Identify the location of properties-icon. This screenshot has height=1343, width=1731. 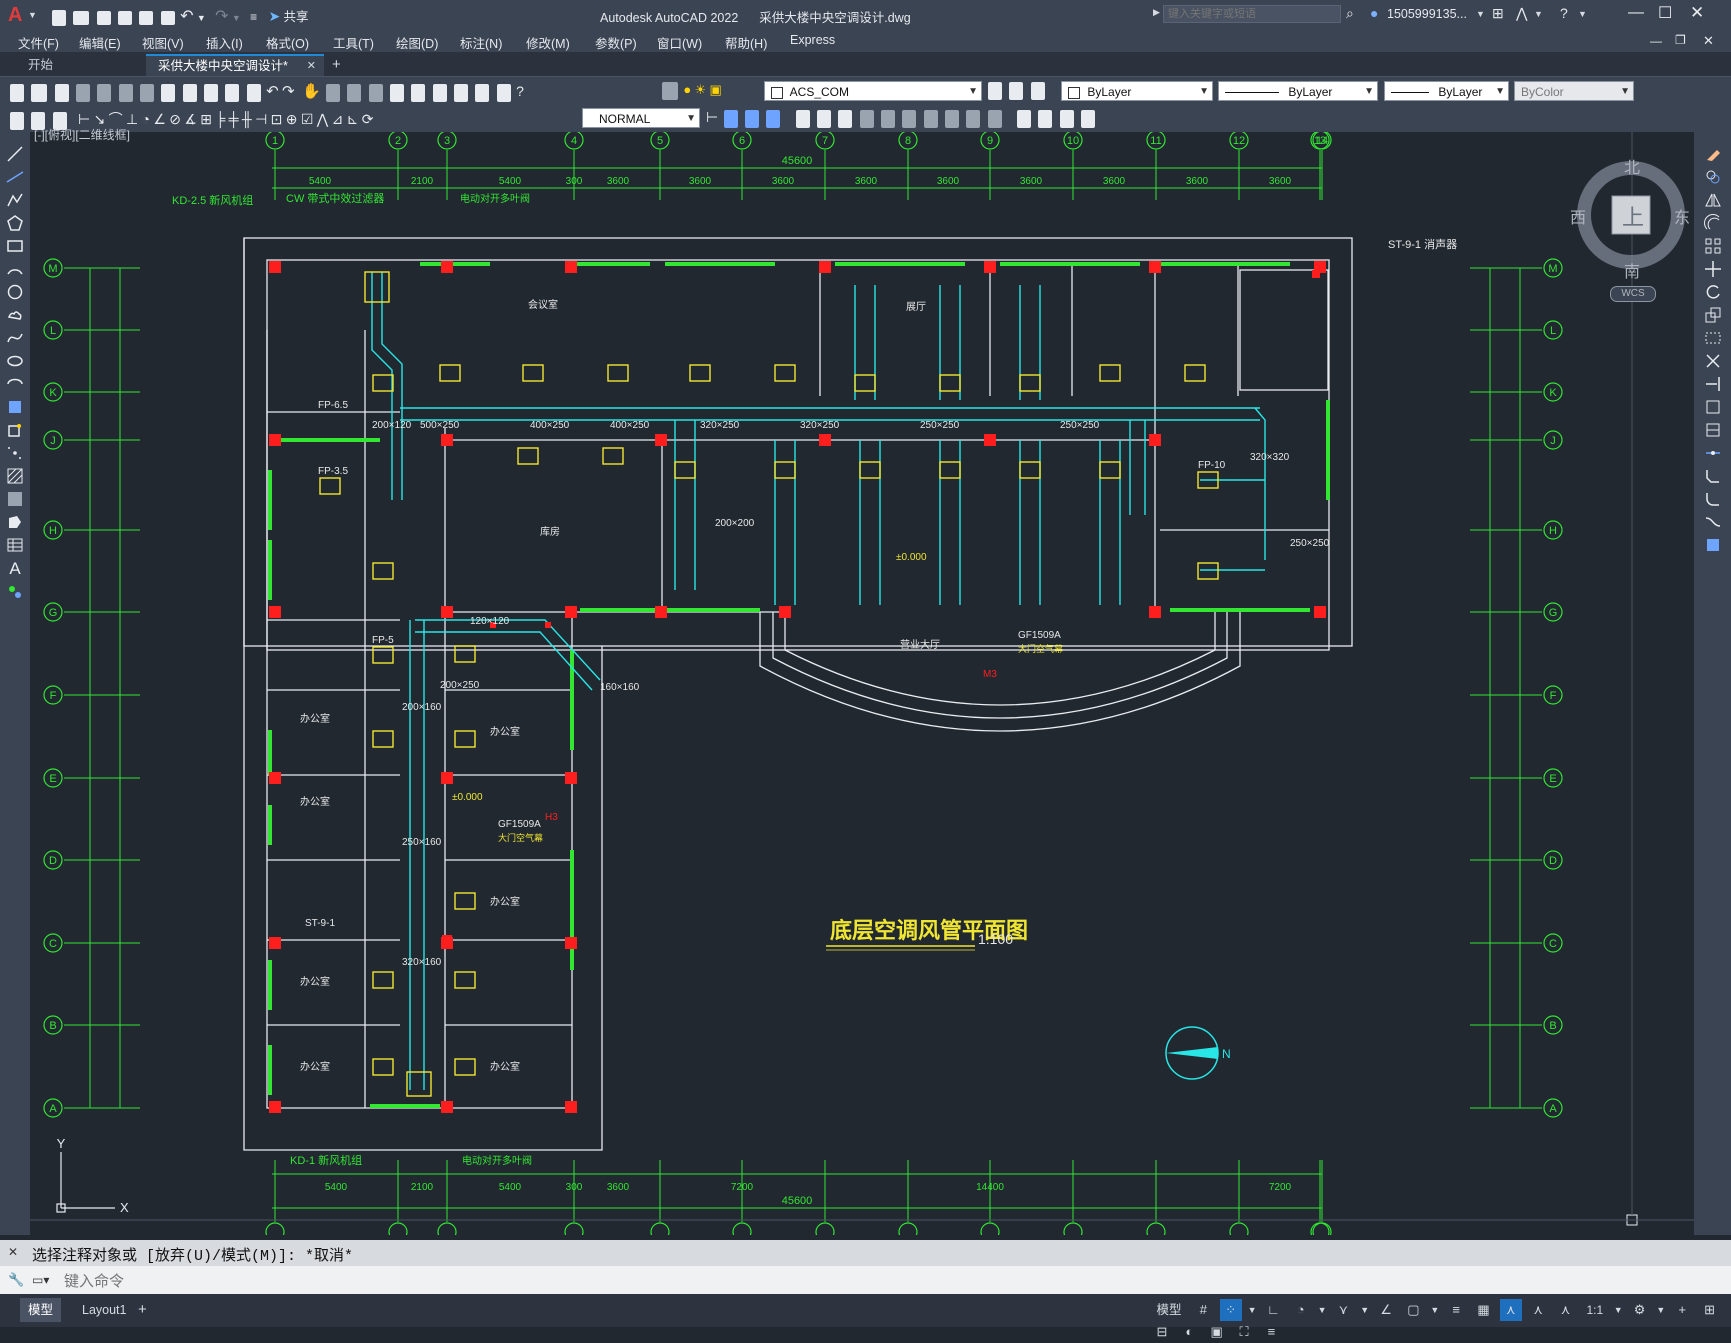
(397, 92).